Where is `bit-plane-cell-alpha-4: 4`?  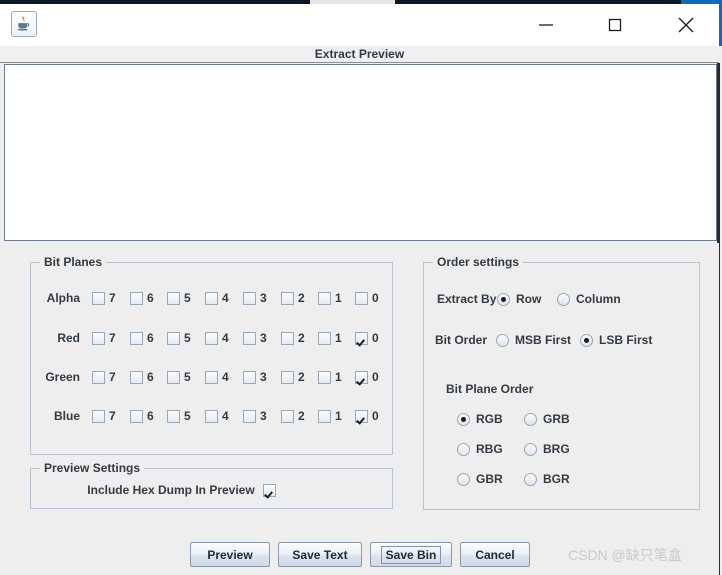 bit-plane-cell-alpha-4: 4 is located at coordinates (217, 298).